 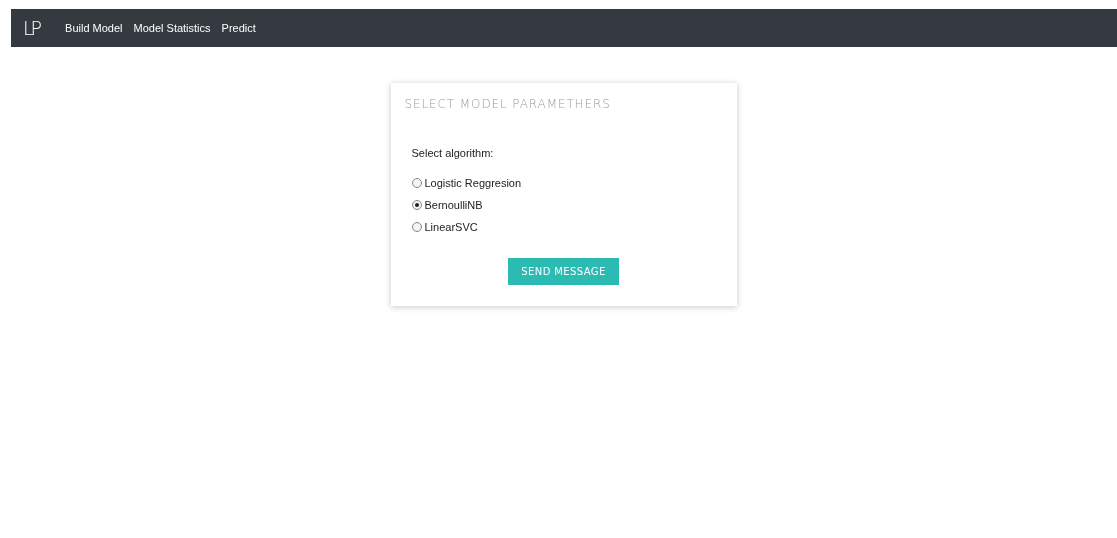 What do you see at coordinates (508, 104) in the screenshot?
I see `card-title: SELECT MODEL PARAMETHERS` at bounding box center [508, 104].